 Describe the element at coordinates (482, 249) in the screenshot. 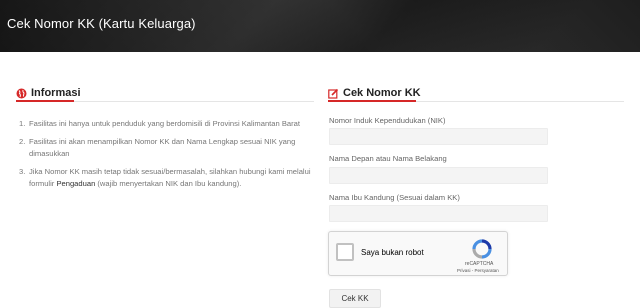

I see `recaptcha-logo-icon` at that location.